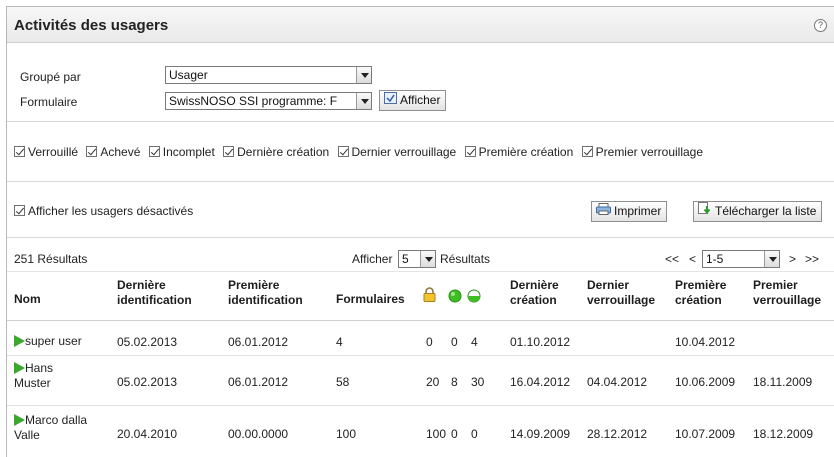 The height and width of the screenshot is (457, 834). I want to click on col-first-created: Première création, so click(700, 293).